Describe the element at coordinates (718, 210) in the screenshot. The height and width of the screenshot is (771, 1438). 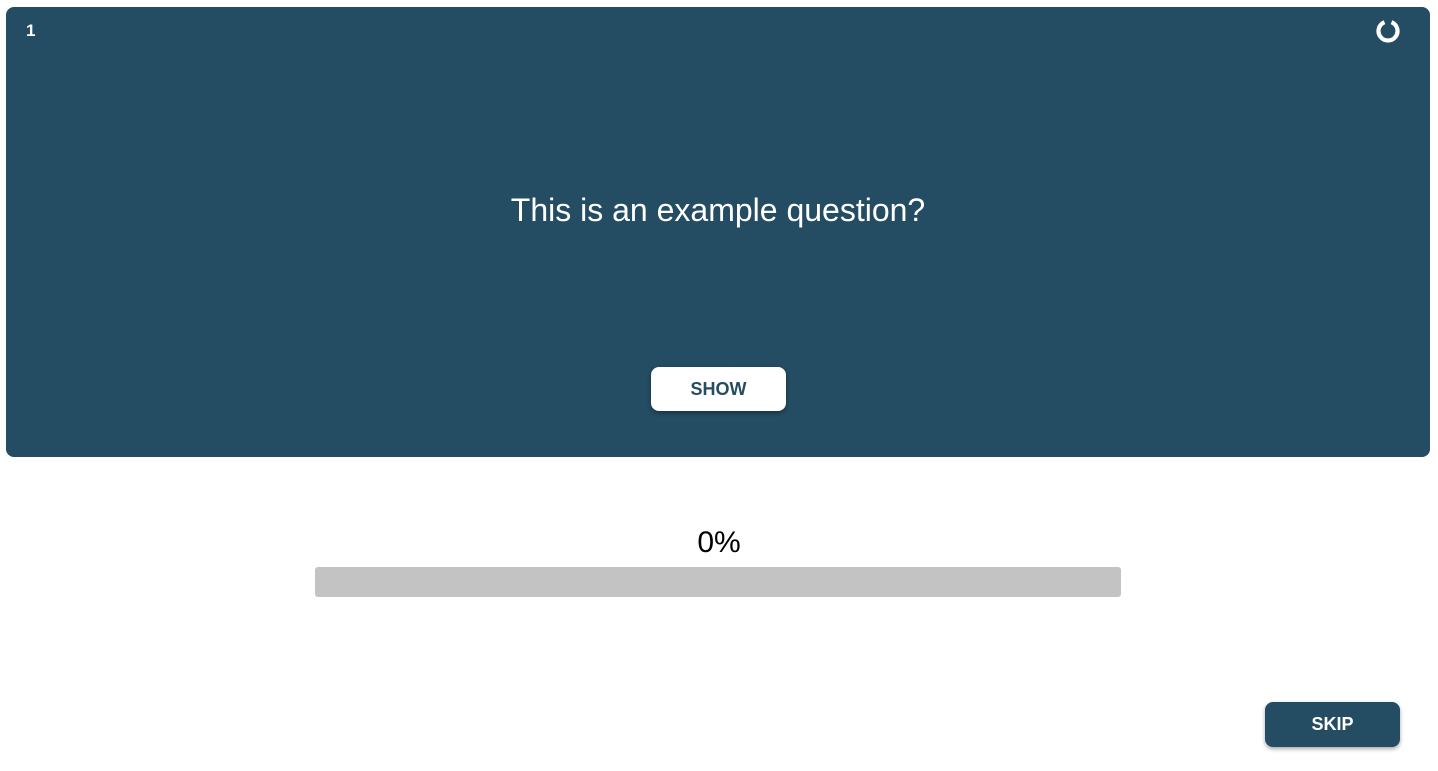
I see `question-text: This is an example question?` at that location.